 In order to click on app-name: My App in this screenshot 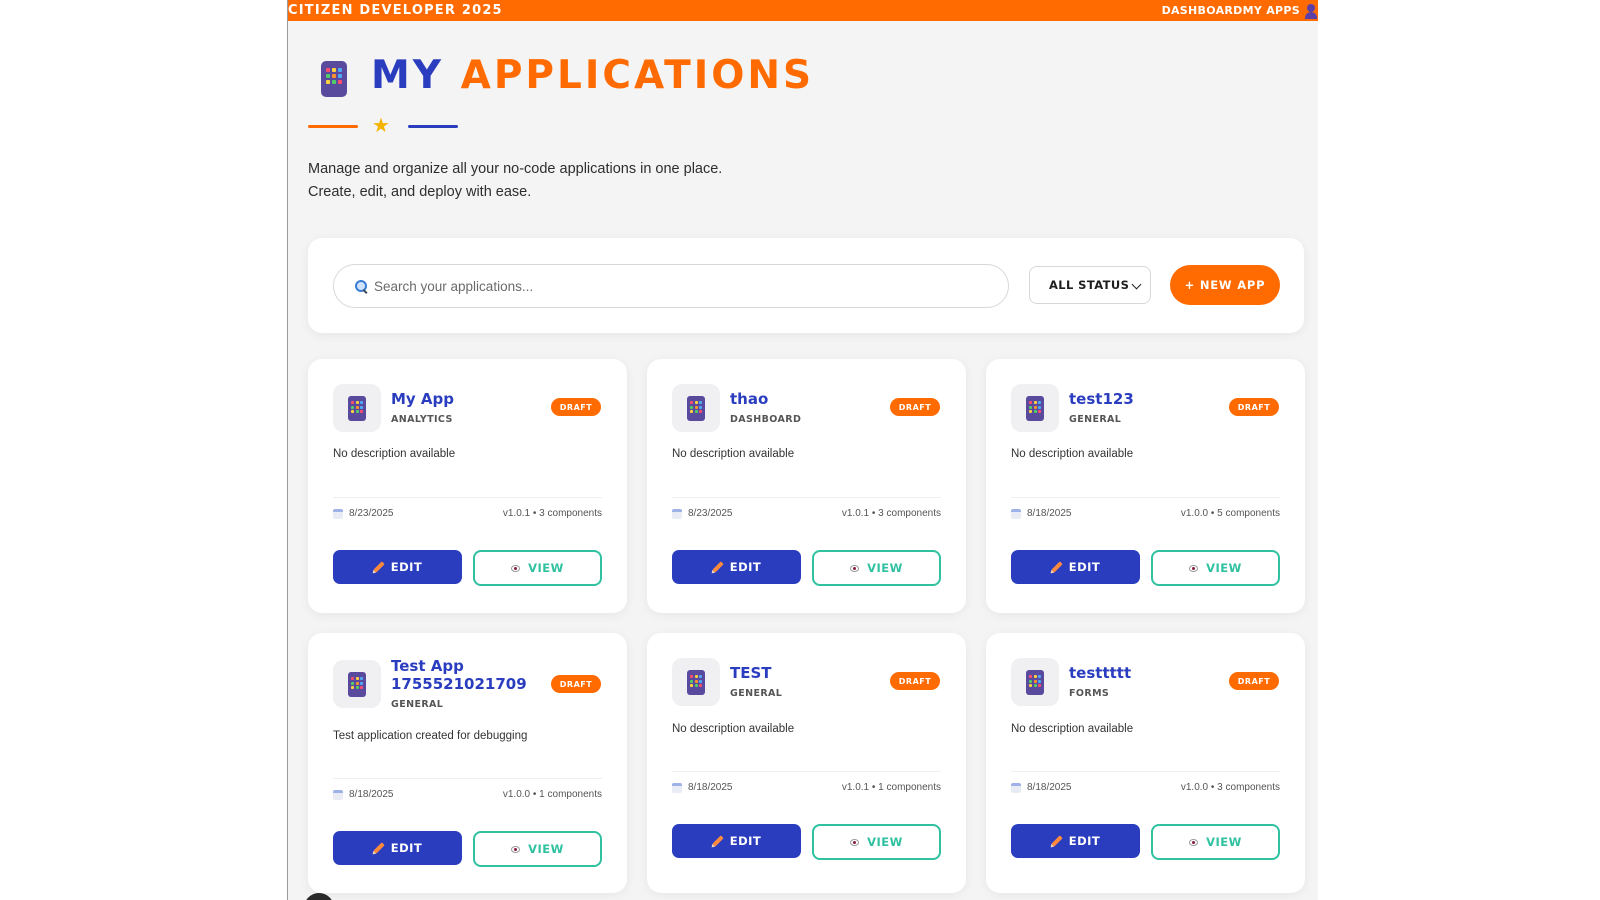, I will do `click(471, 399)`.